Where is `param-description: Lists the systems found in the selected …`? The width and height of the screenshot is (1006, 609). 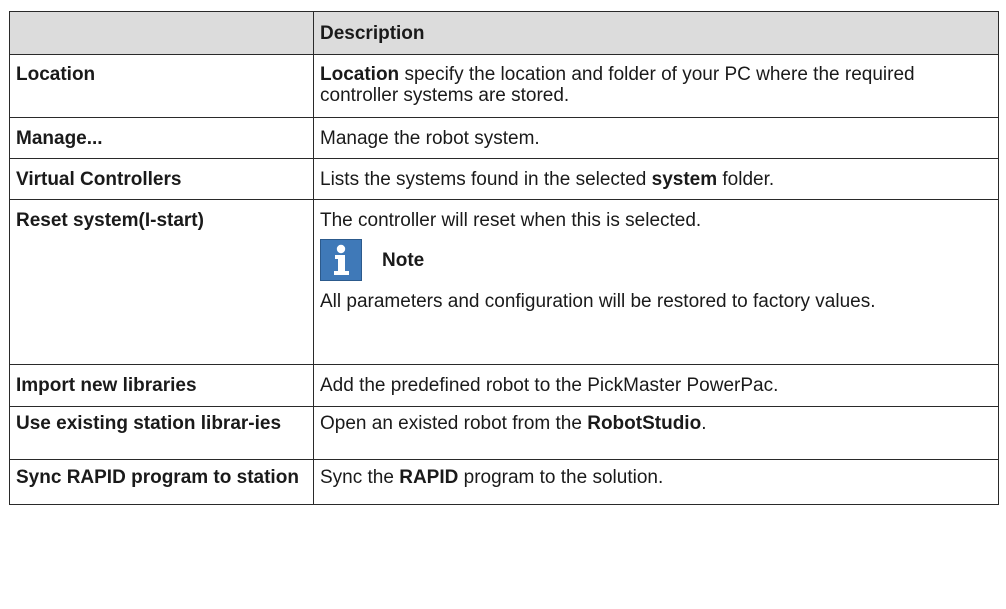
param-description: Lists the systems found in the selected … is located at coordinates (656, 179).